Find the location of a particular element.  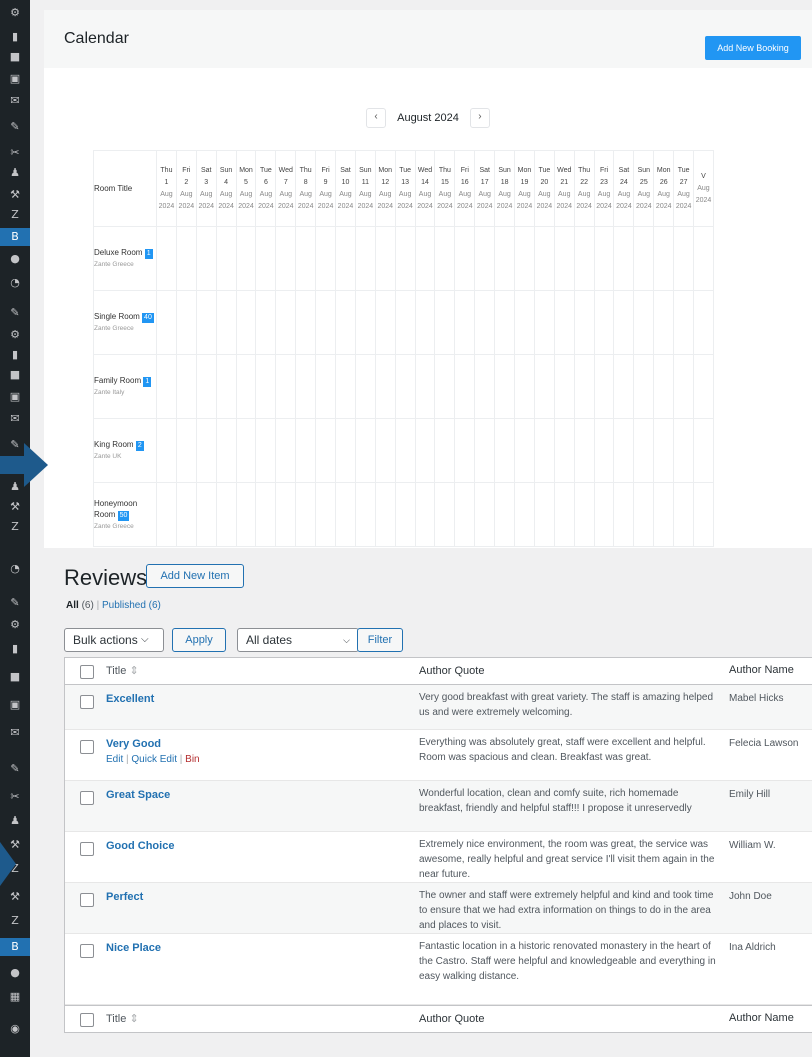

review-title-link: Great Space is located at coordinates (138, 795).